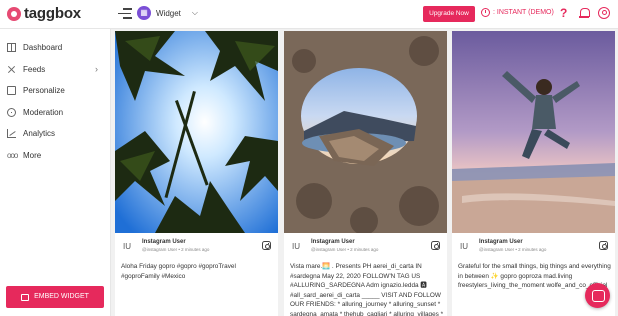  I want to click on sidebar-item-analytics: Analytics, so click(55, 134).